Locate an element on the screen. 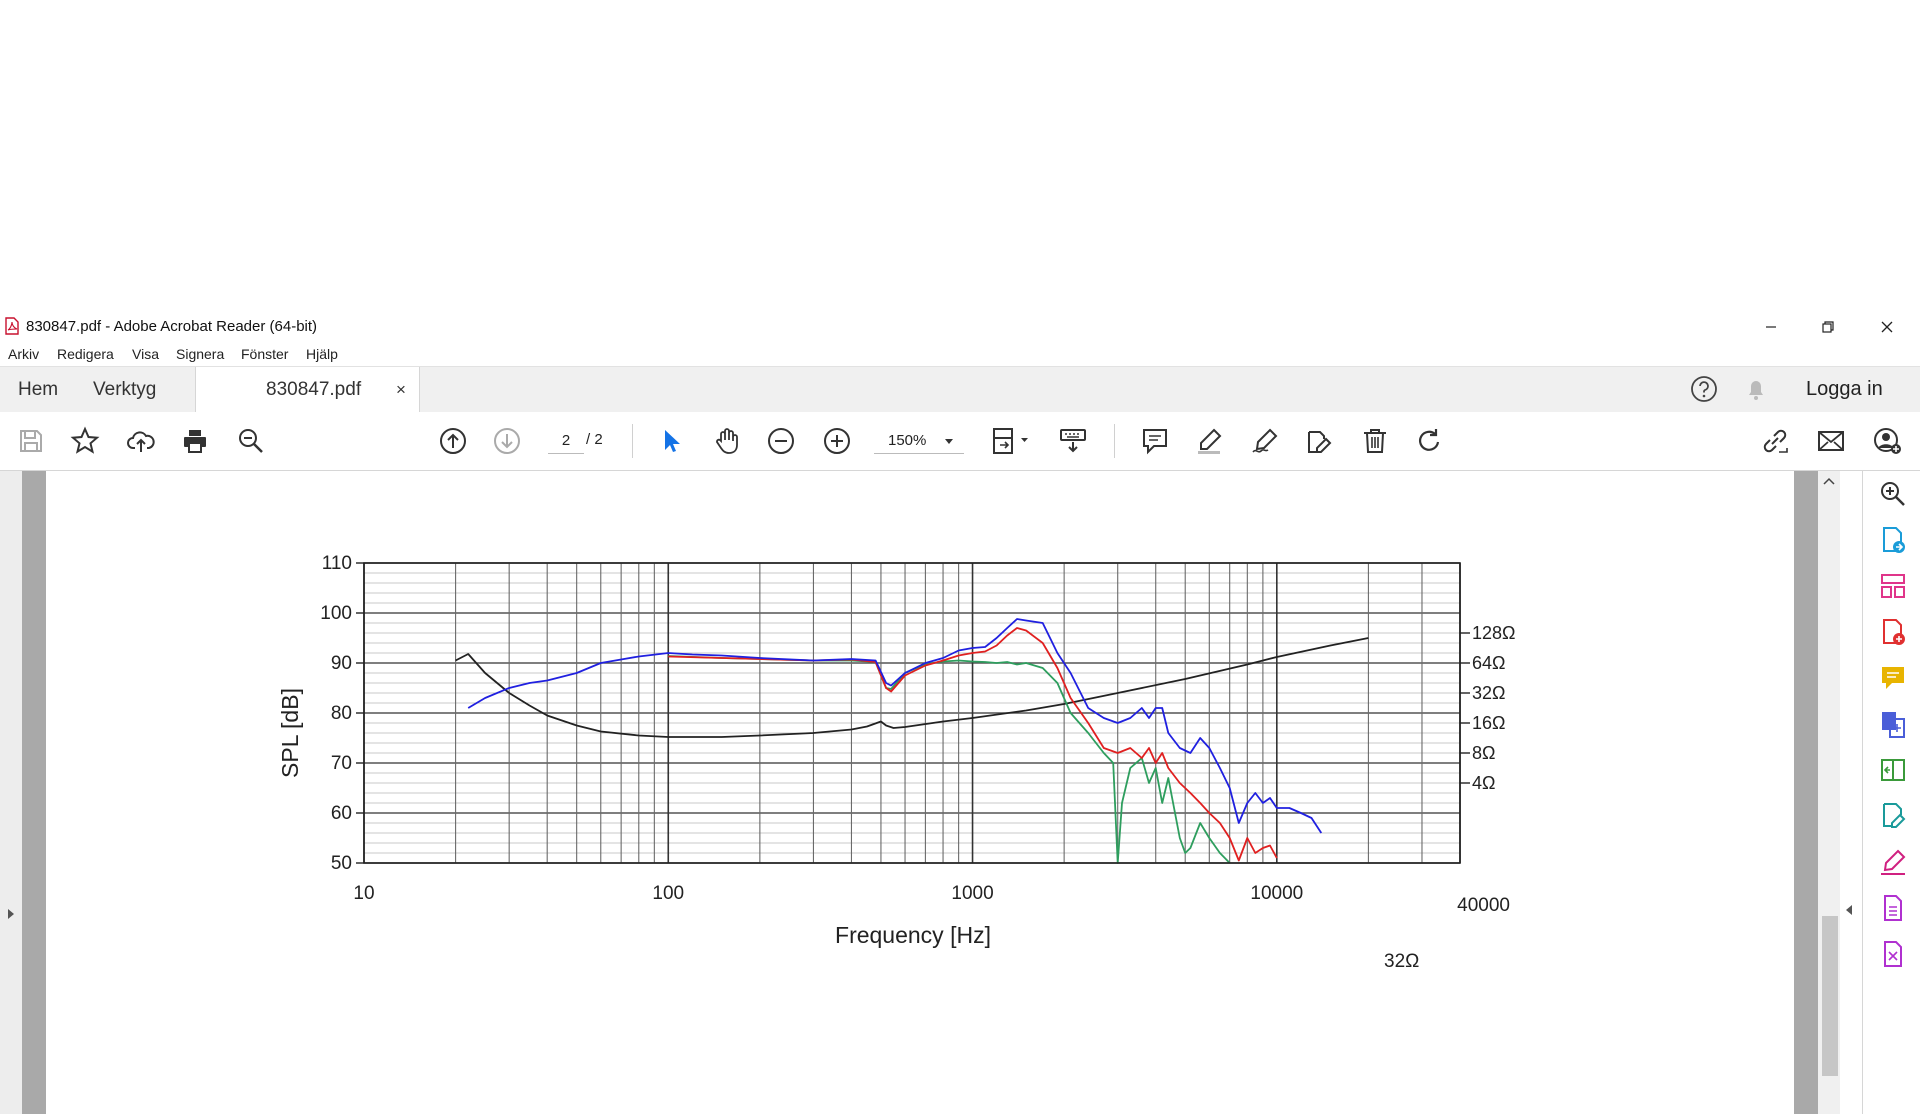  left-panel-toggle is located at coordinates (11, 792).